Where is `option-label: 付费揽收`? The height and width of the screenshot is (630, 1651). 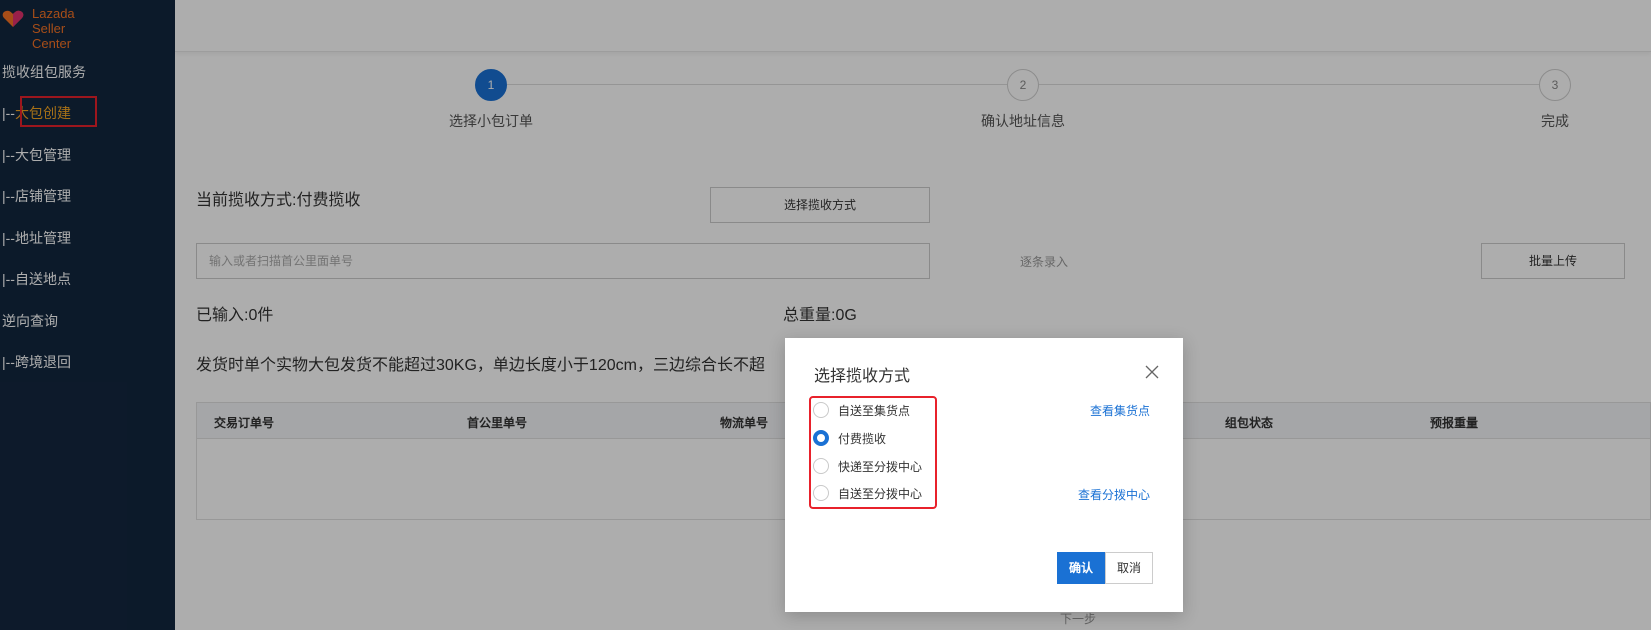 option-label: 付费揽收 is located at coordinates (862, 438).